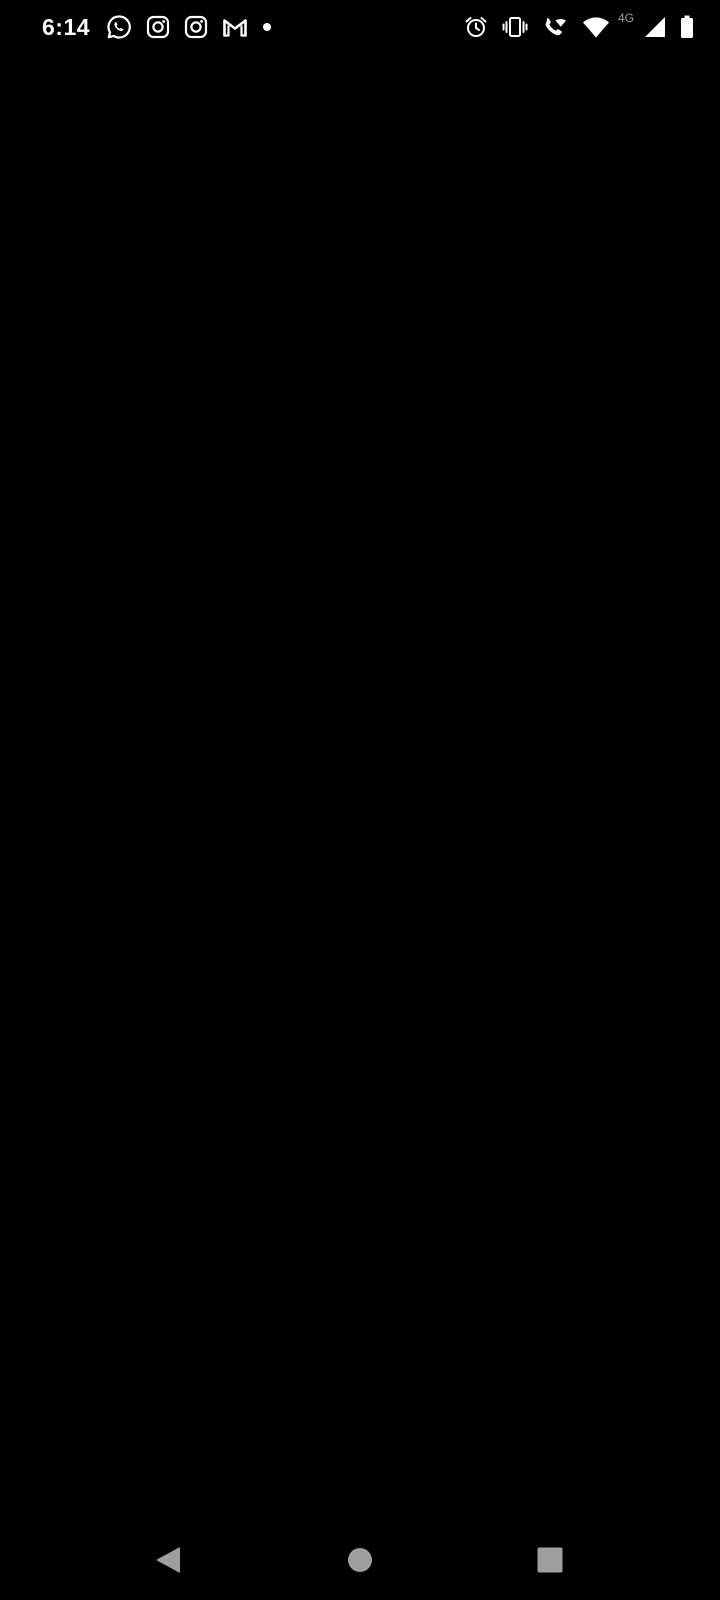 The image size is (720, 1600). I want to click on status-right: 4G, so click(572, 26).